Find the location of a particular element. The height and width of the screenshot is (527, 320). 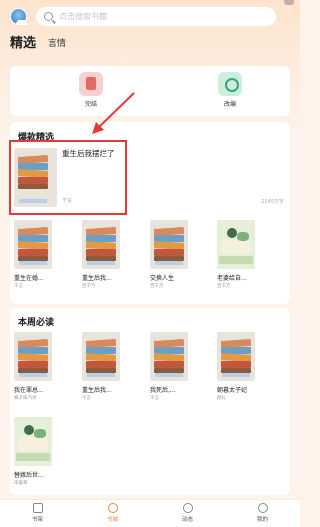

book-author: 橘子味汽水 is located at coordinates (25, 398).